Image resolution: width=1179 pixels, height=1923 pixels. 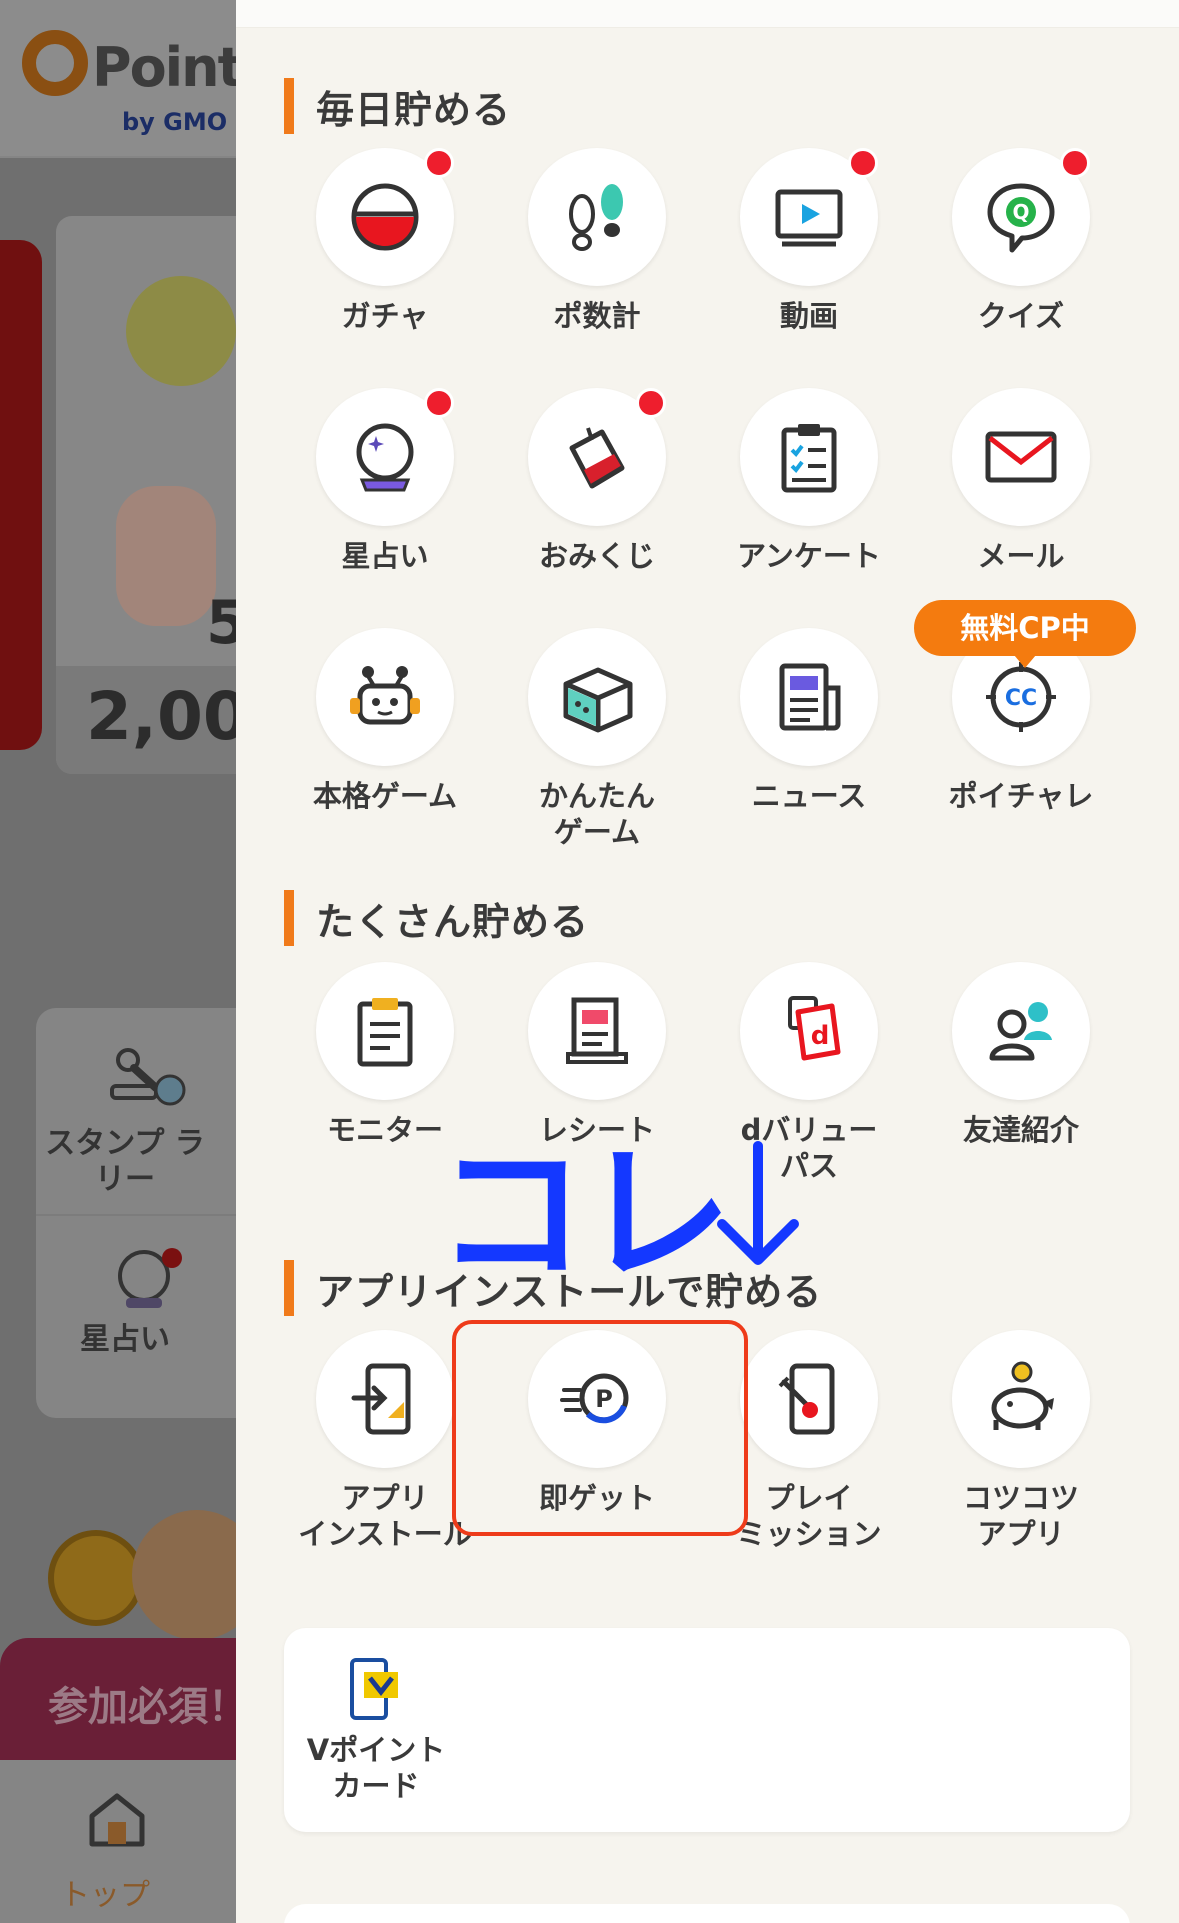 I want to click on svg-text: P, so click(x=604, y=1399).